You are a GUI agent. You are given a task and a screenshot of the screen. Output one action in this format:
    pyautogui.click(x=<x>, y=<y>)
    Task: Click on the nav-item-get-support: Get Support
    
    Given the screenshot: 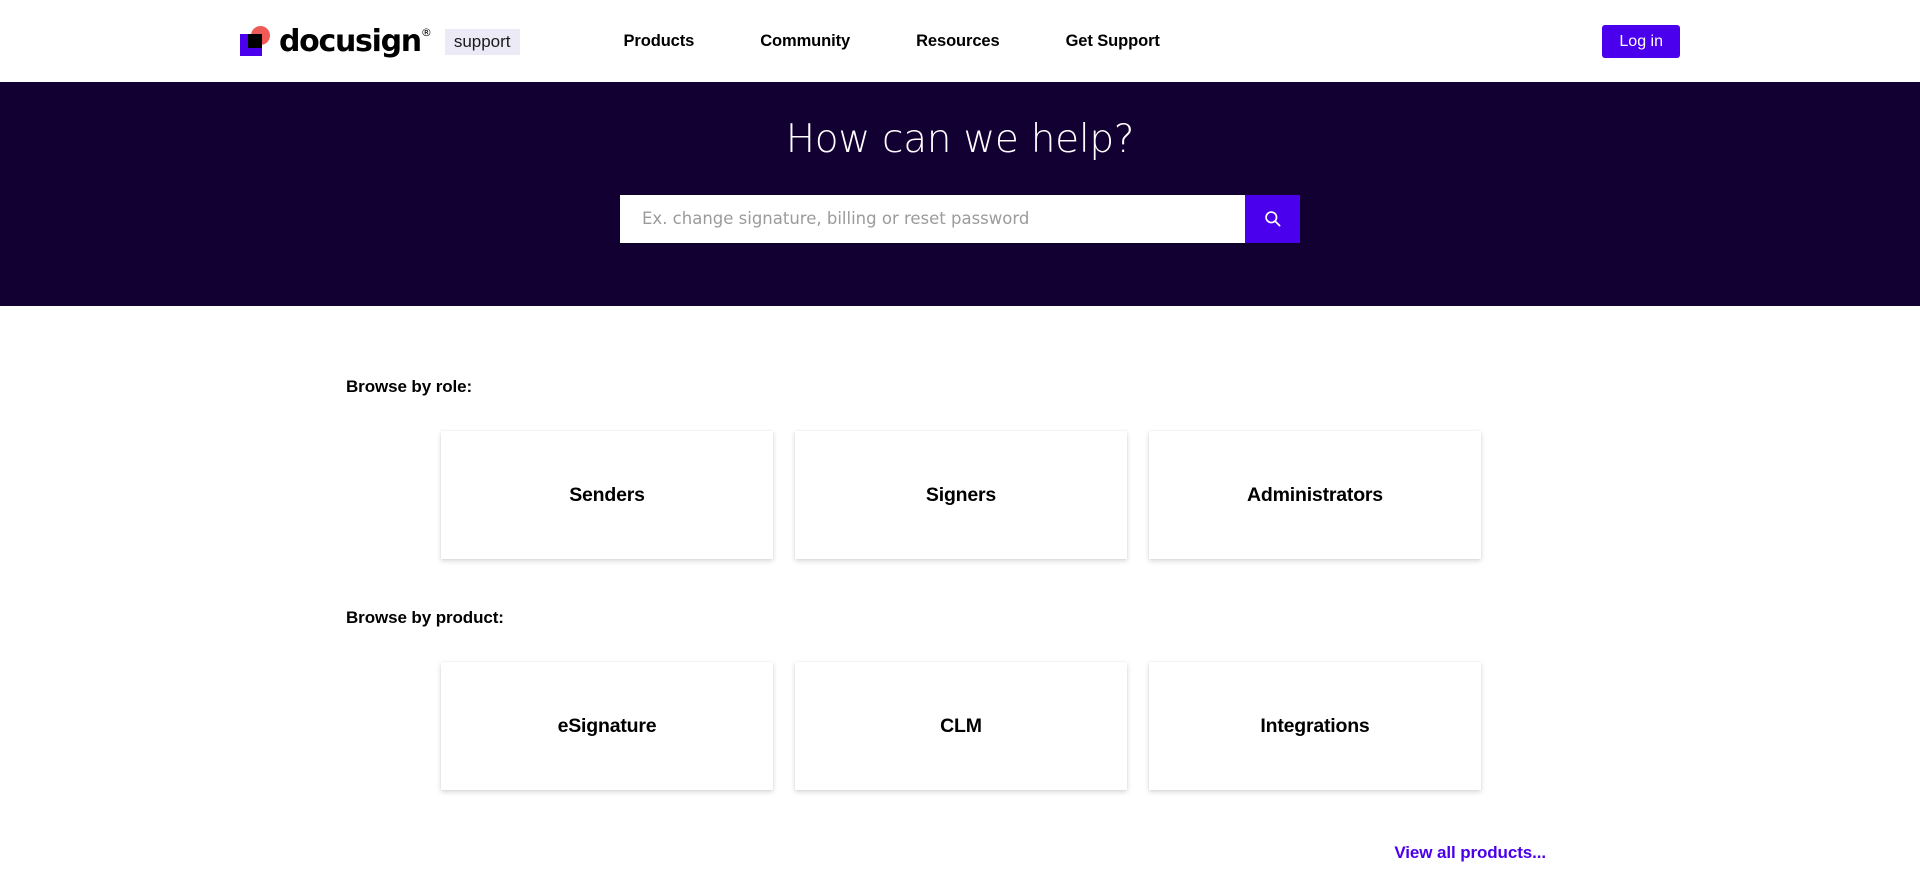 What is the action you would take?
    pyautogui.click(x=1113, y=41)
    